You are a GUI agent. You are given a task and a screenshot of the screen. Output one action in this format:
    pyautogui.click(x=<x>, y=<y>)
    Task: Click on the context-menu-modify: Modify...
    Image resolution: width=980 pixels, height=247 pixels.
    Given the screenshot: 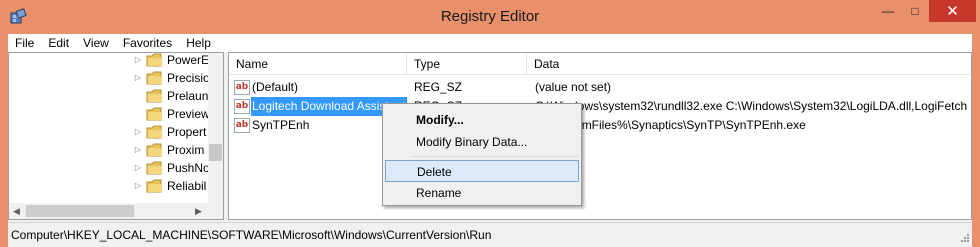 What is the action you would take?
    pyautogui.click(x=482, y=120)
    